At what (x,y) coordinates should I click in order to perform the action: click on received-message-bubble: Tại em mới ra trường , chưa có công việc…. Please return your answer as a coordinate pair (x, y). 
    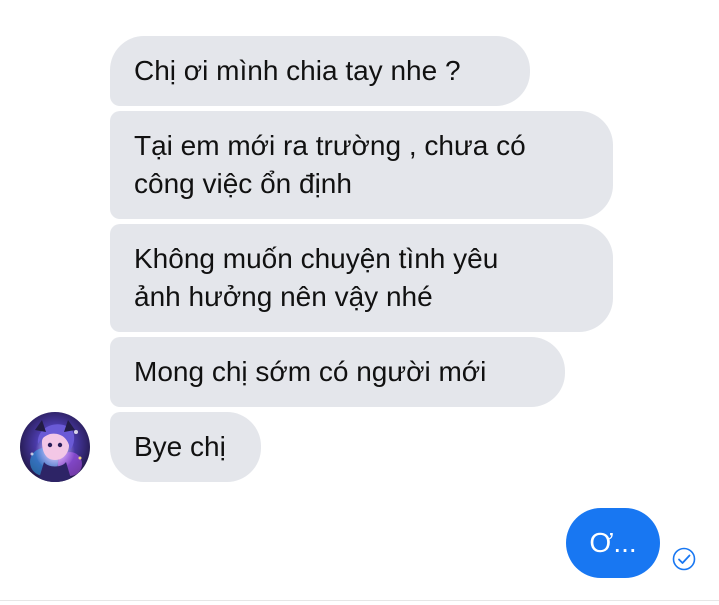
    Looking at the image, I should click on (361, 165).